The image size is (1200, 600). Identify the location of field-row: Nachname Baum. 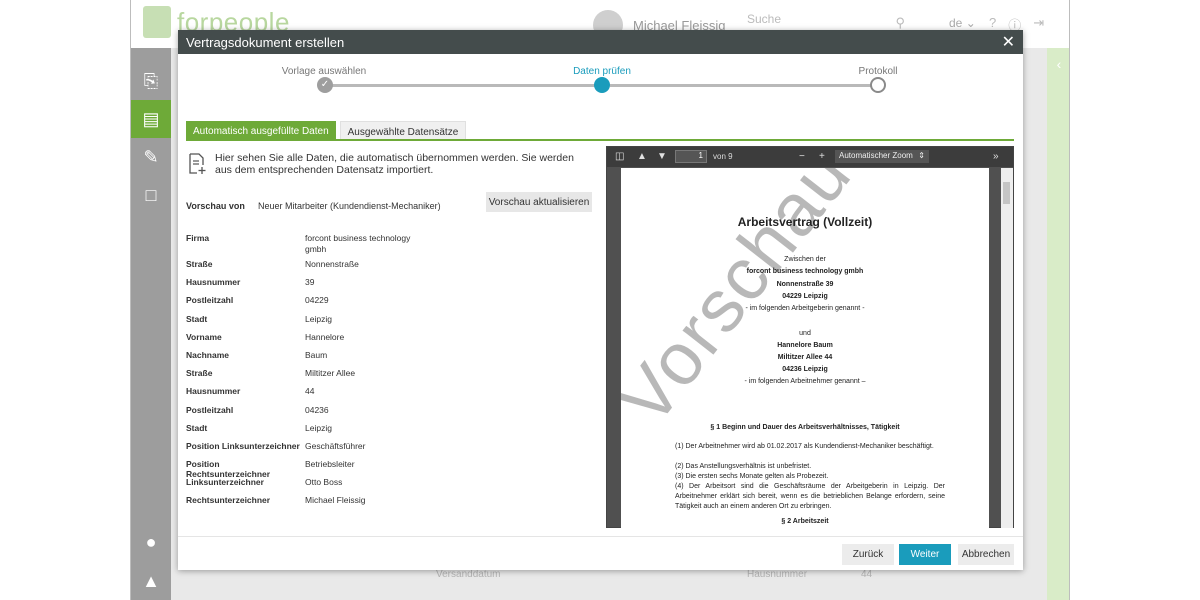
(336, 359).